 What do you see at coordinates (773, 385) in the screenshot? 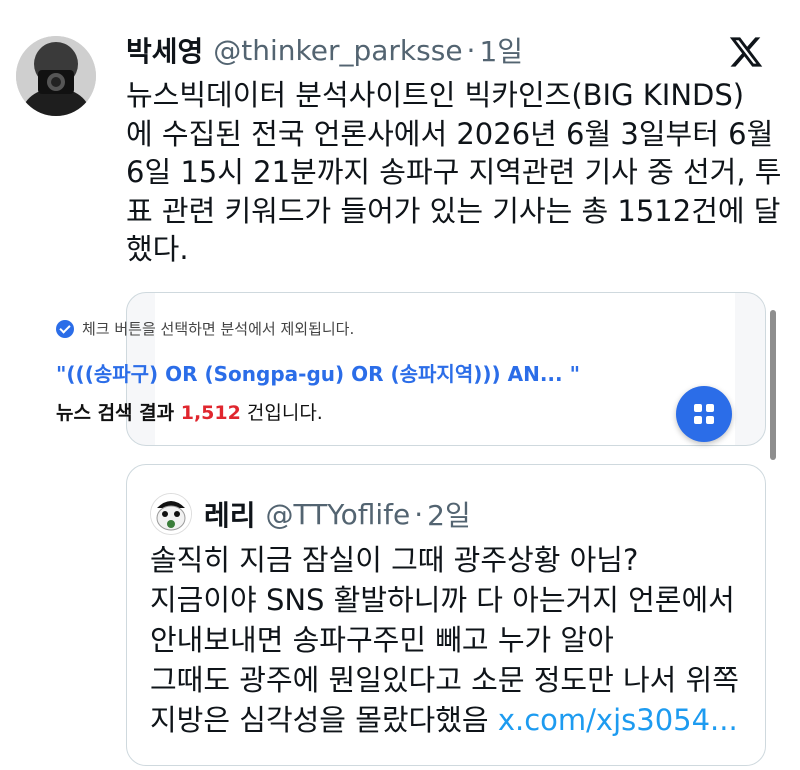
I see `scrollbar` at bounding box center [773, 385].